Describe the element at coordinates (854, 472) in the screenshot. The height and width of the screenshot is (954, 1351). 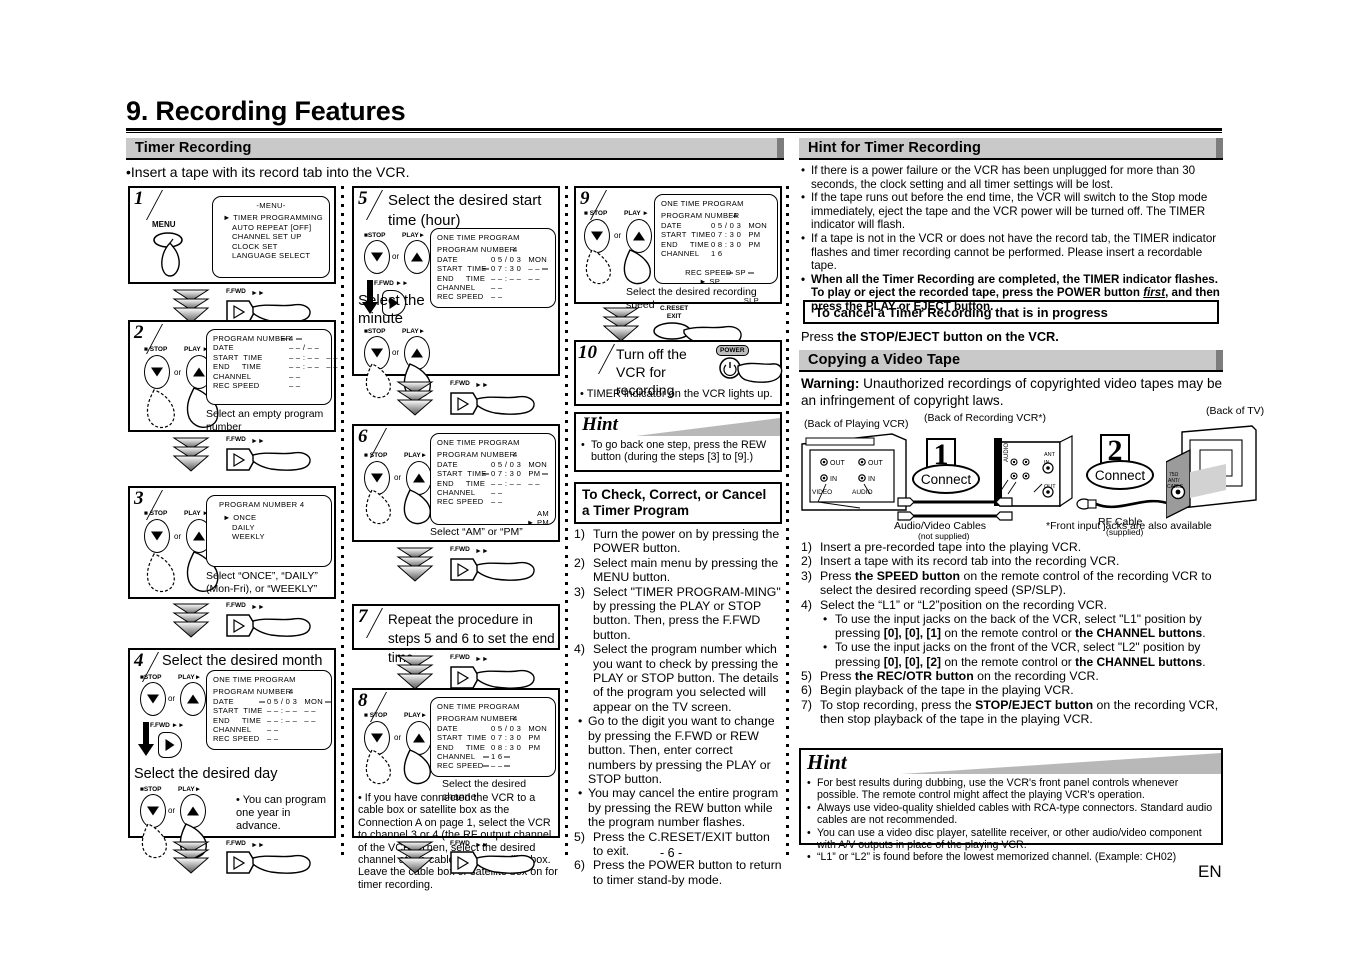
I see `playing-vcr-back-graphic: OUT IN OUT IN VIDEO AUDIO` at that location.